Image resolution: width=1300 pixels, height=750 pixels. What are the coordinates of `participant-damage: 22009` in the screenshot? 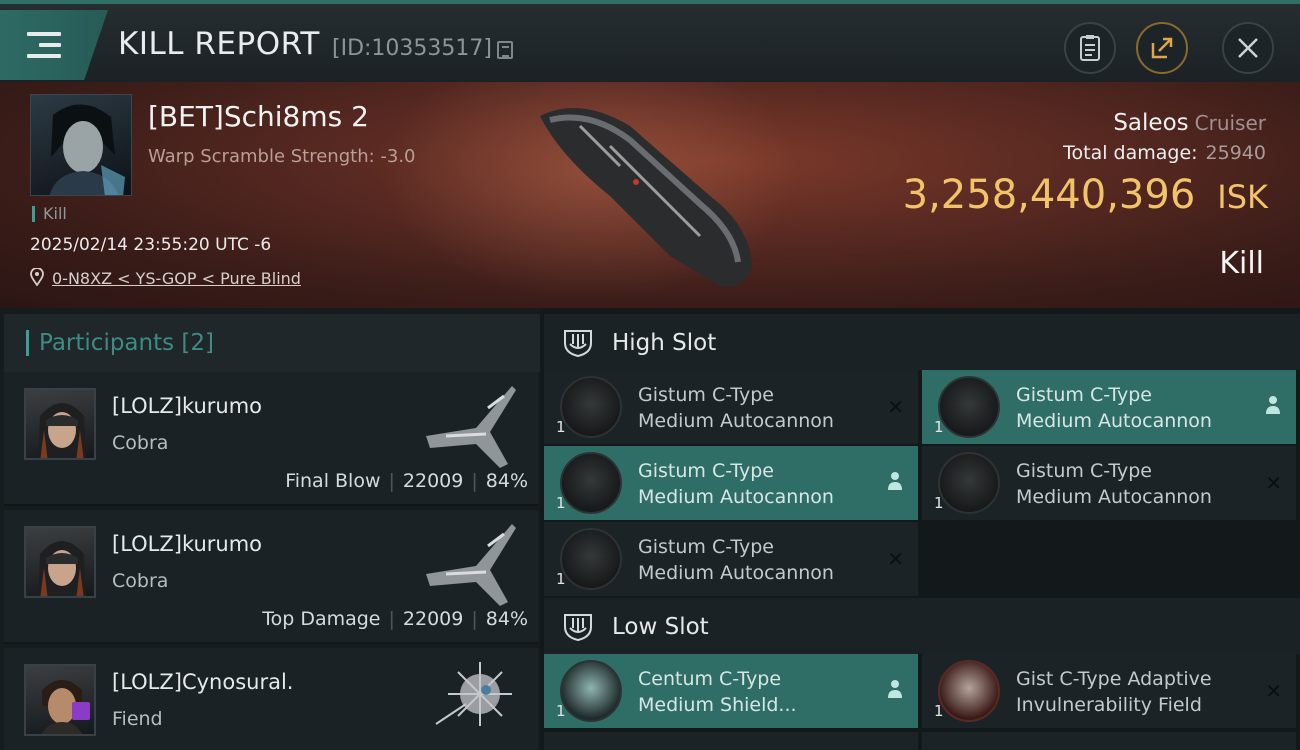 It's located at (433, 619).